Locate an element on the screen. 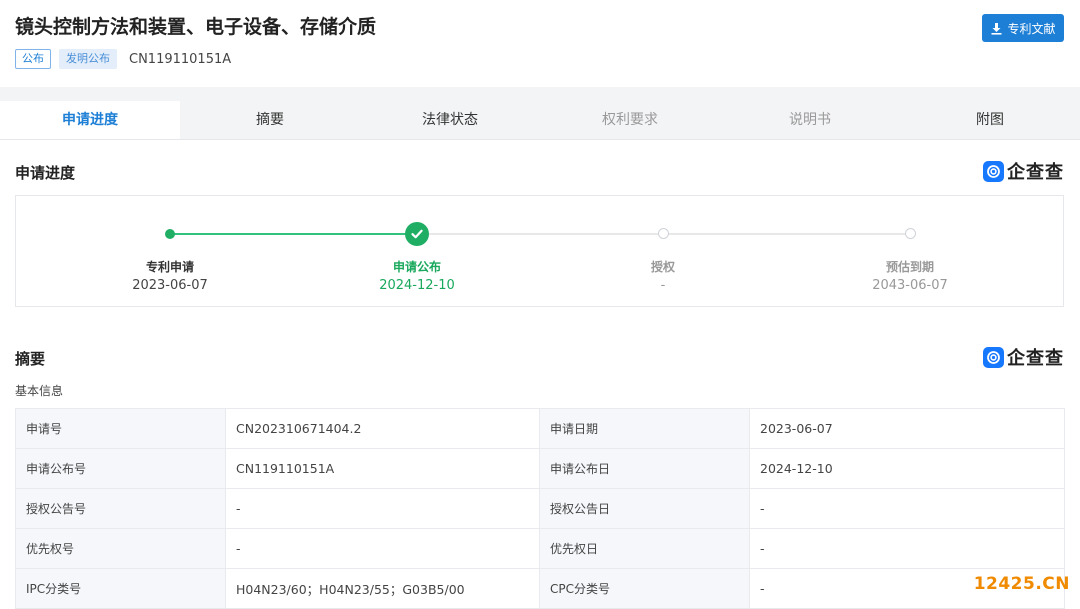 Image resolution: width=1080 pixels, height=609 pixels. basic-info-heading: 基本信息 is located at coordinates (39, 391).